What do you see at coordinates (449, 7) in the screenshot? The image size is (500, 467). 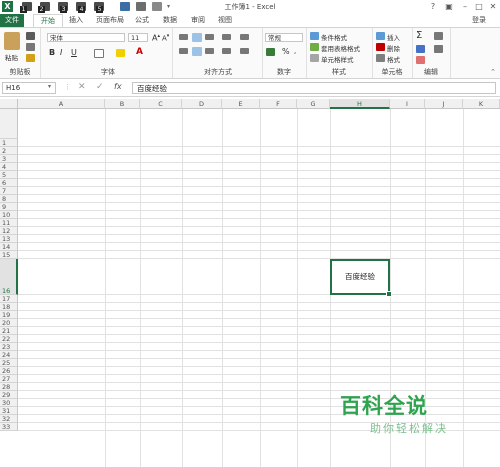 I see `ribbon-display-icon: ▣` at bounding box center [449, 7].